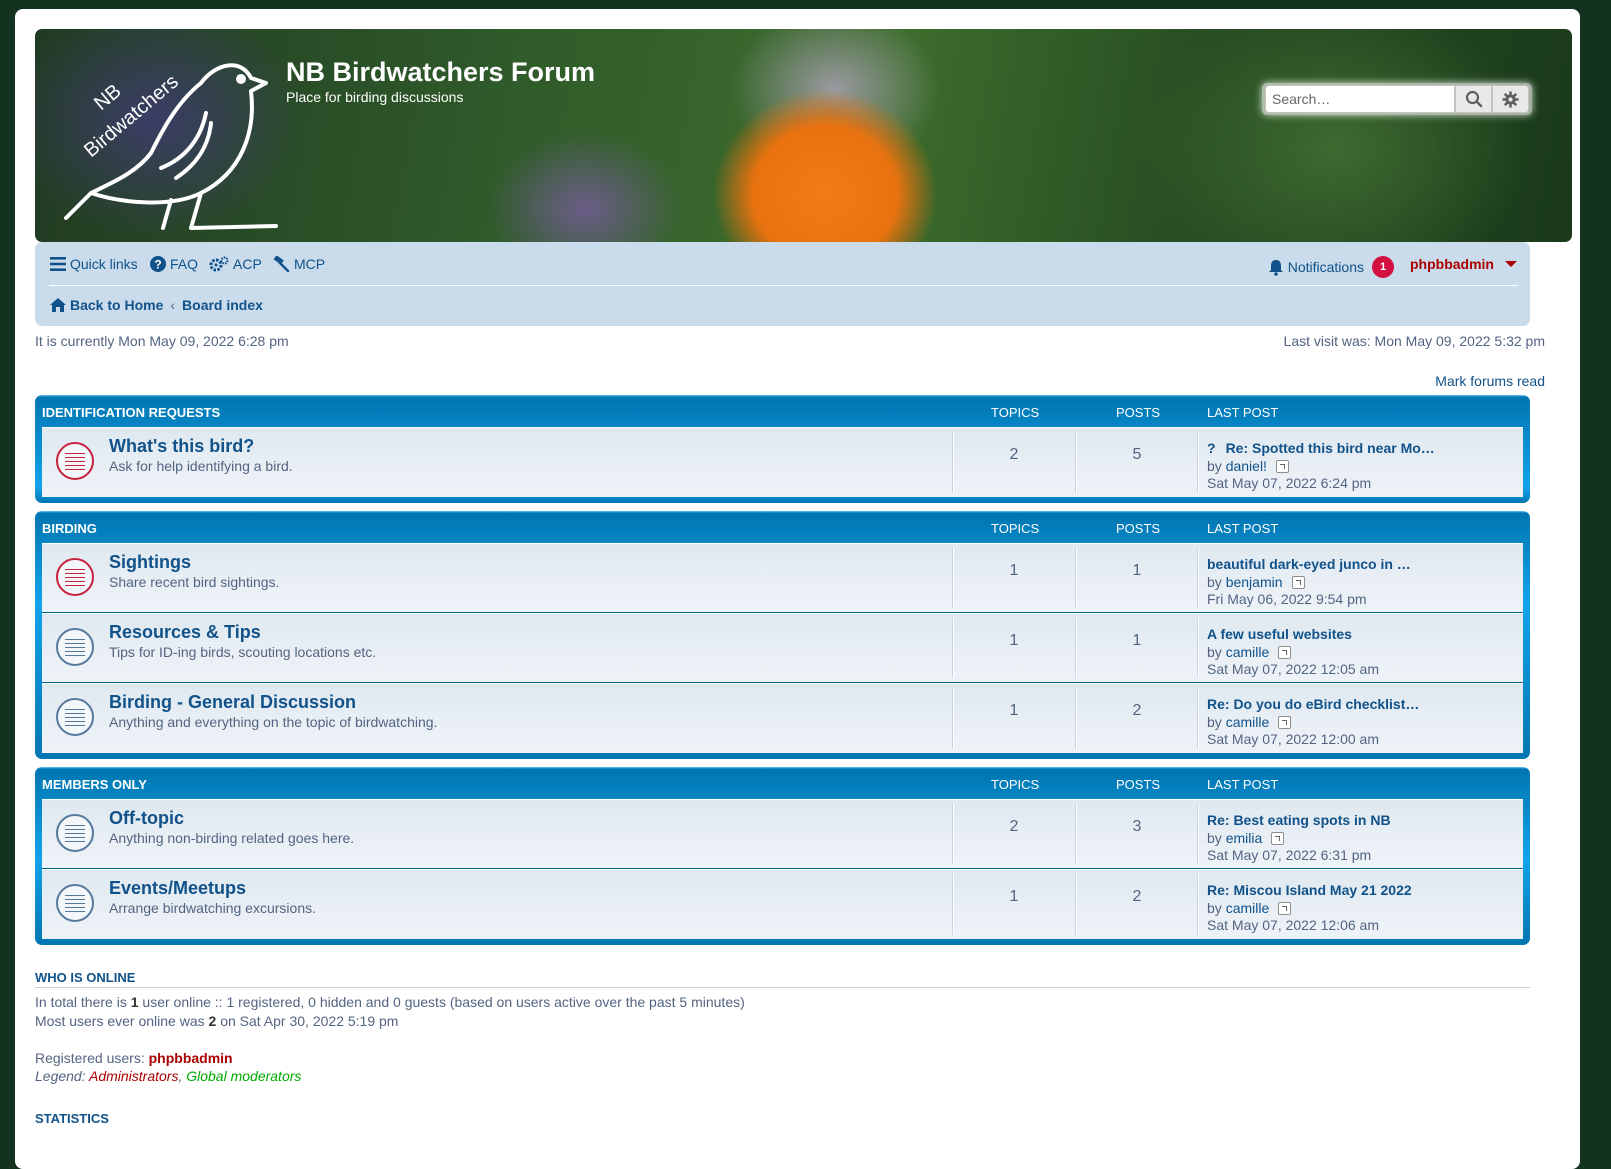 The image size is (1611, 1169). What do you see at coordinates (222, 305) in the screenshot?
I see `breadcrumb-board-index-link: Board index` at bounding box center [222, 305].